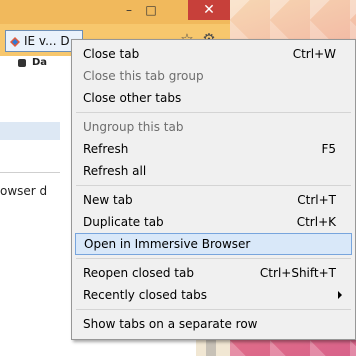  I want to click on page-highlight-row, so click(30, 131).